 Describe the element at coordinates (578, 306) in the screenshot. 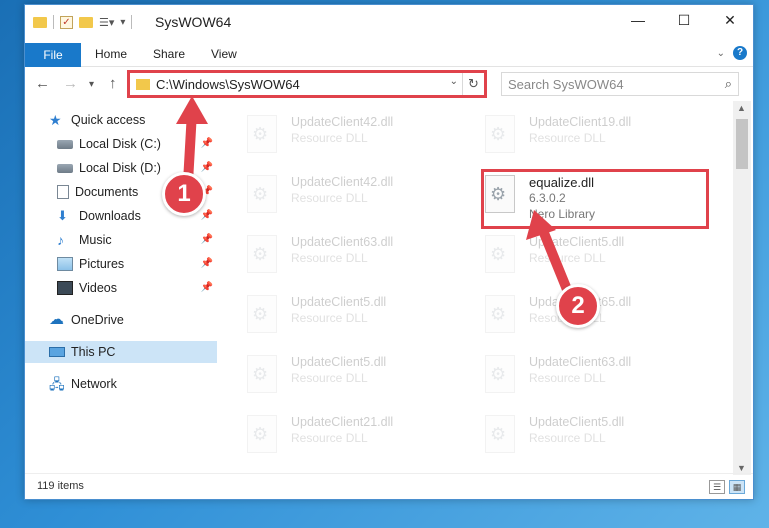

I see `callout-badge-2: 2` at that location.